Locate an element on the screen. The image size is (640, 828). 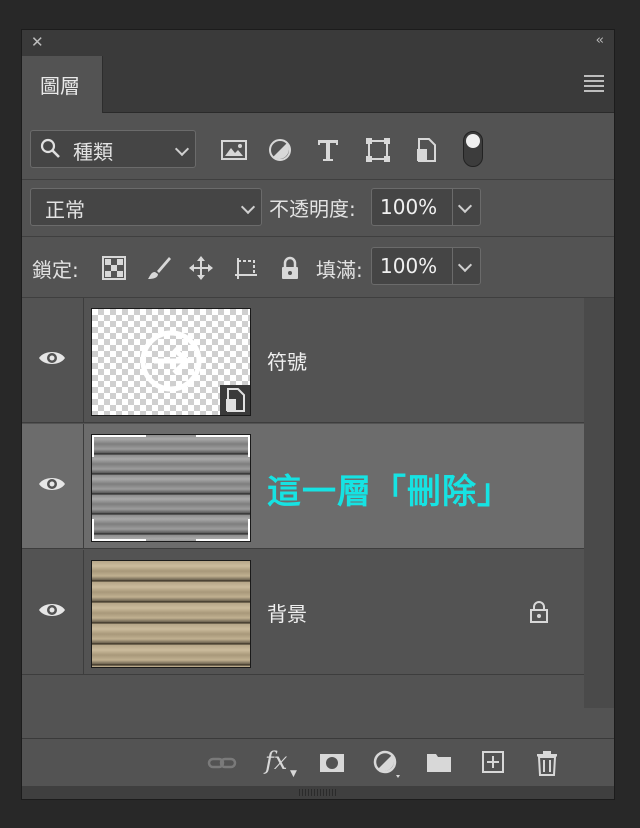
group-folder-icon is located at coordinates (439, 762).